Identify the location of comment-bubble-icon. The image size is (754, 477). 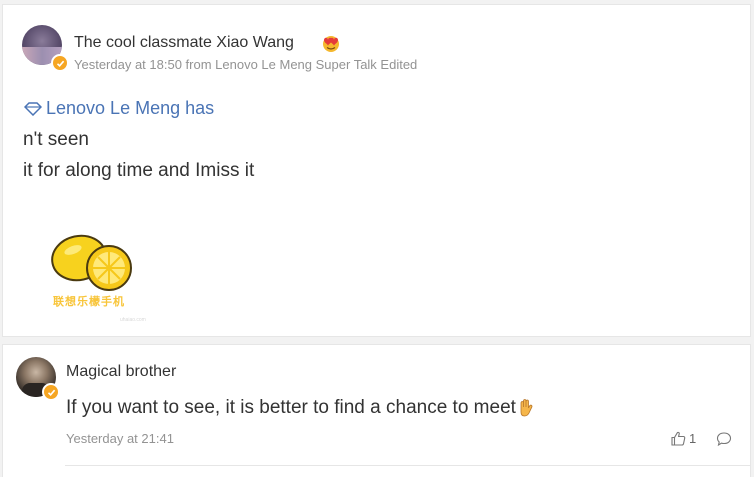
(724, 439).